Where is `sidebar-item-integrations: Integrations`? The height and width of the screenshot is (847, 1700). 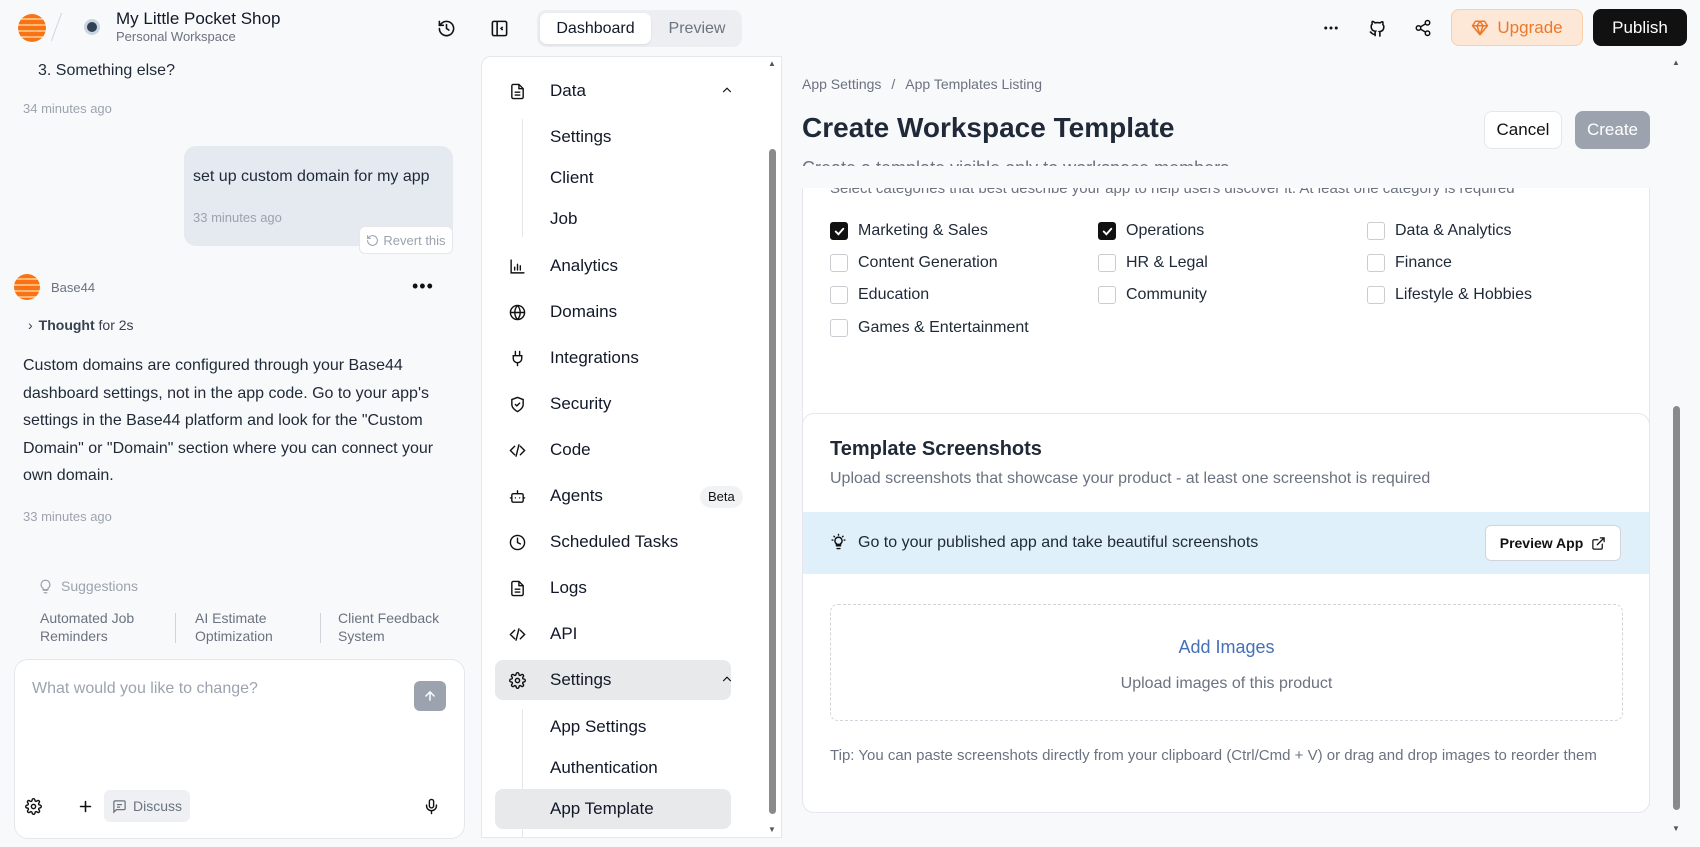
sidebar-item-integrations: Integrations is located at coordinates (613, 358).